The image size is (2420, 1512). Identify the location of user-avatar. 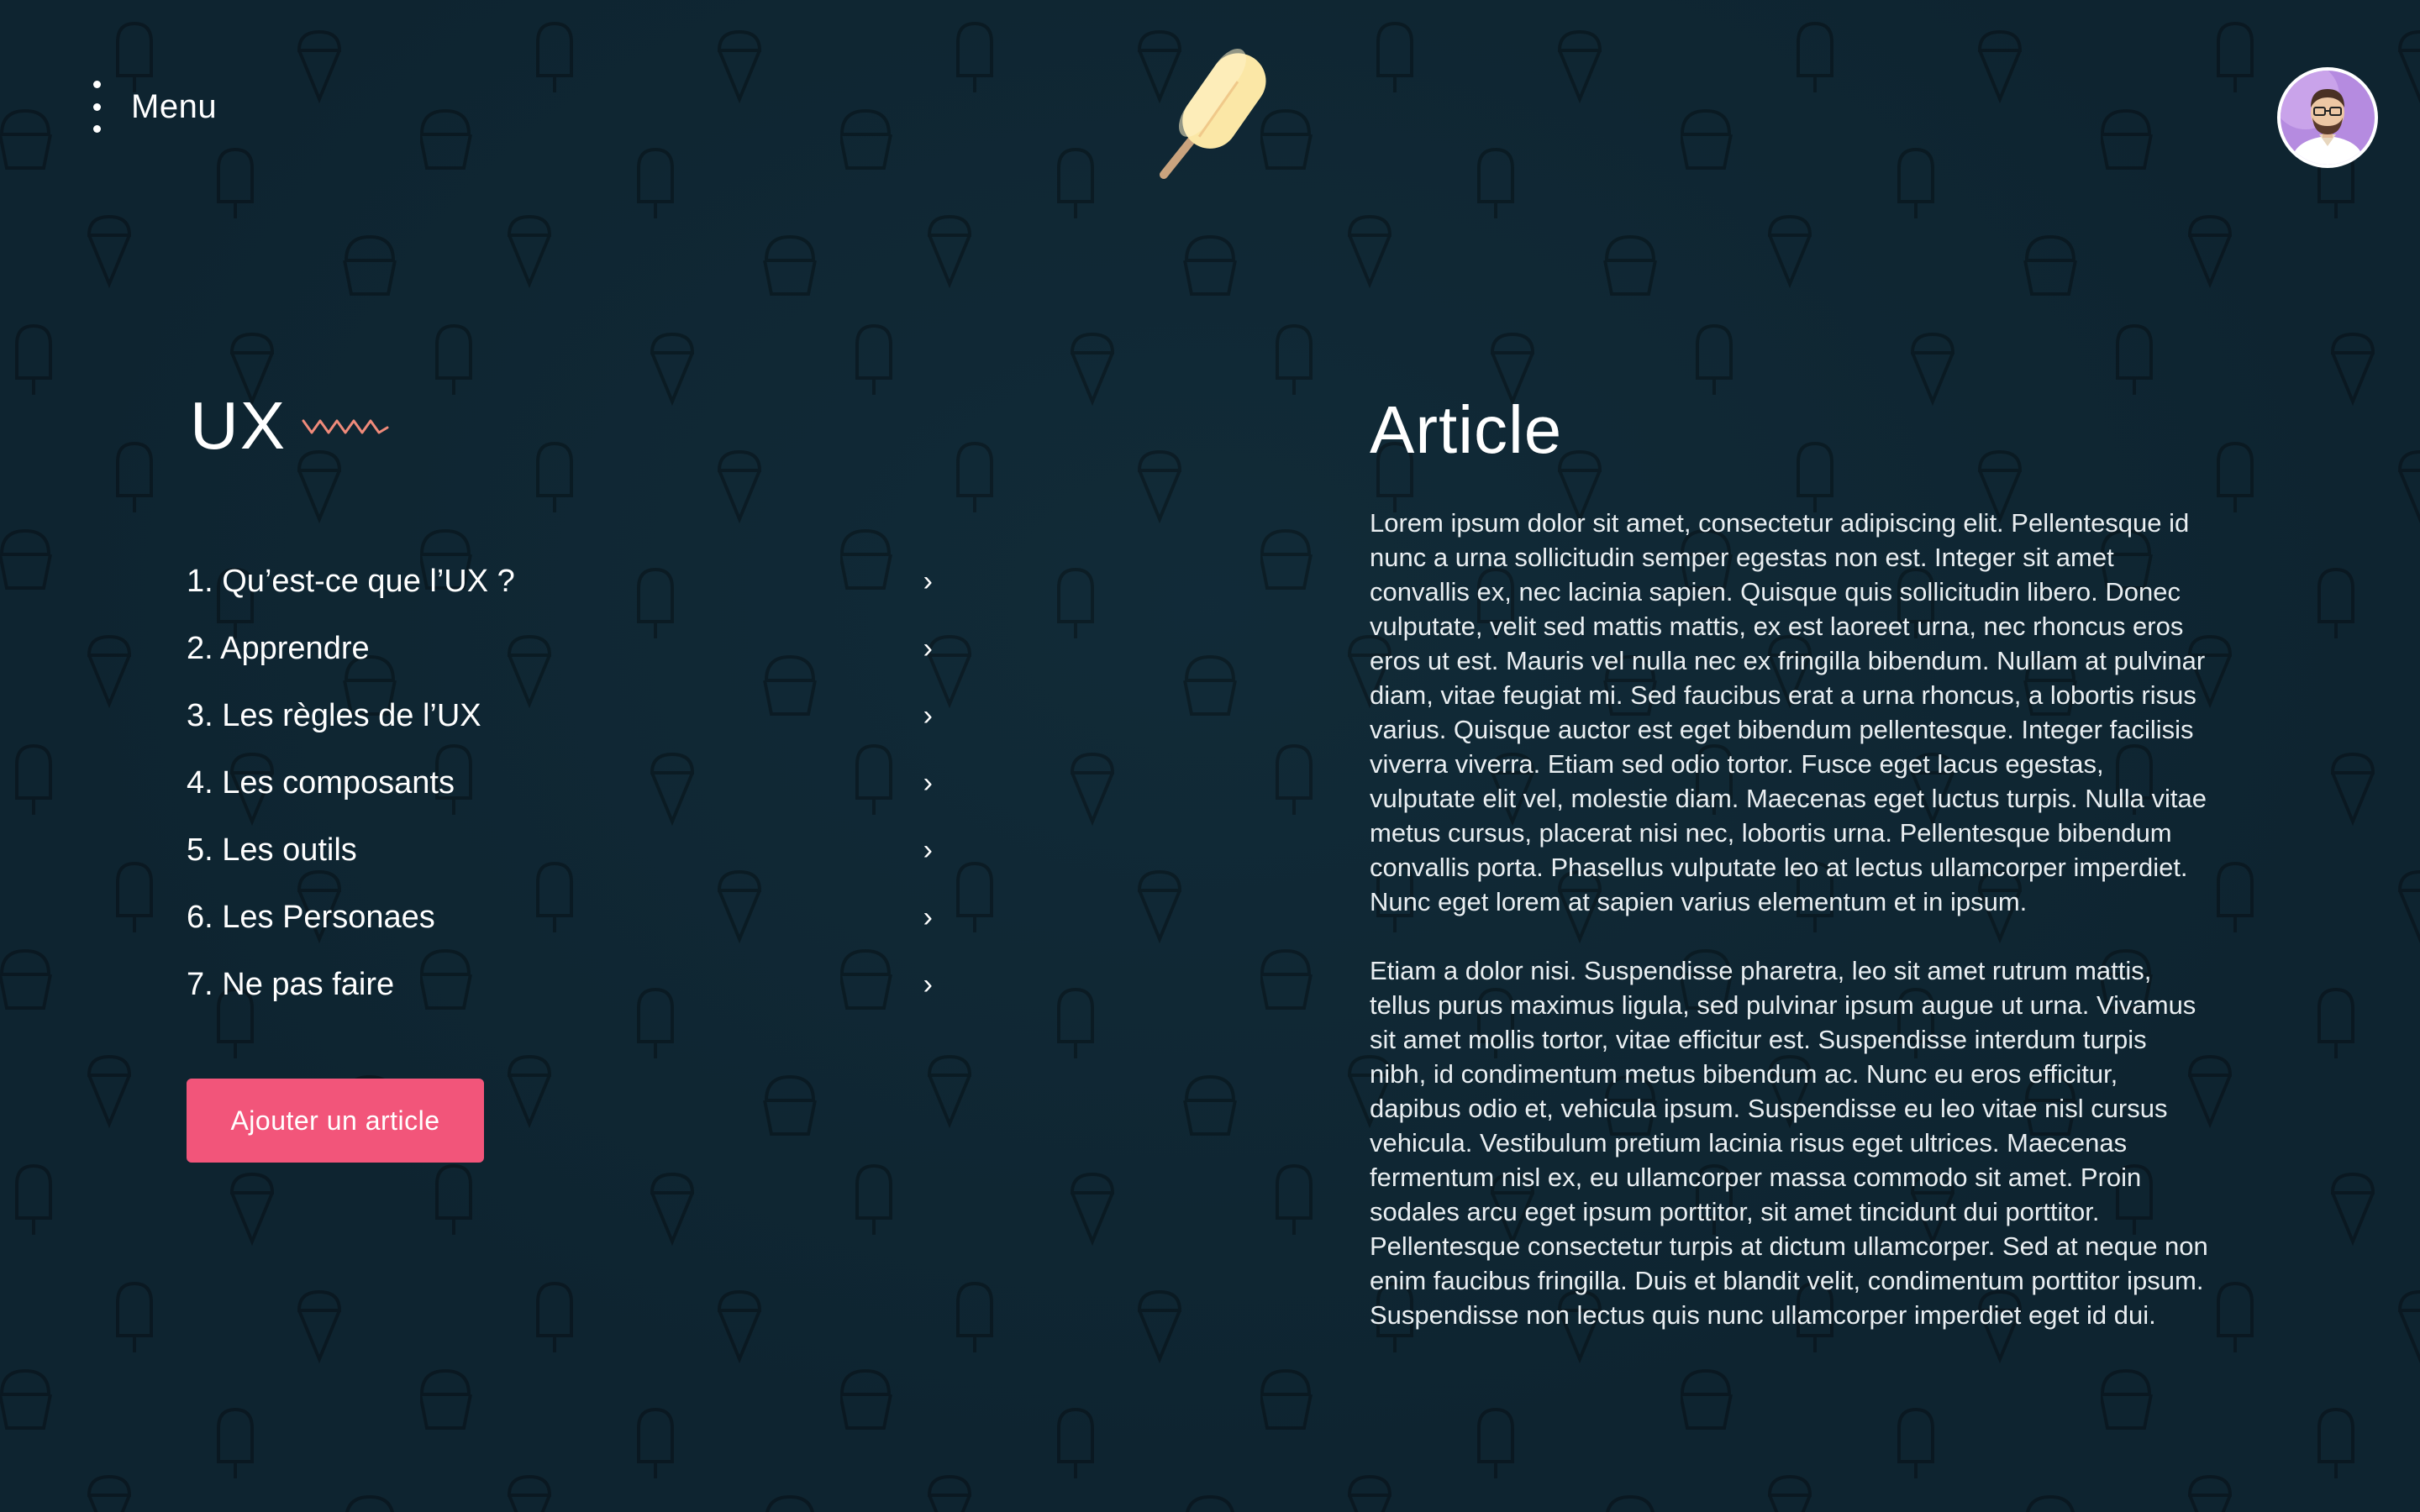
(2328, 117).